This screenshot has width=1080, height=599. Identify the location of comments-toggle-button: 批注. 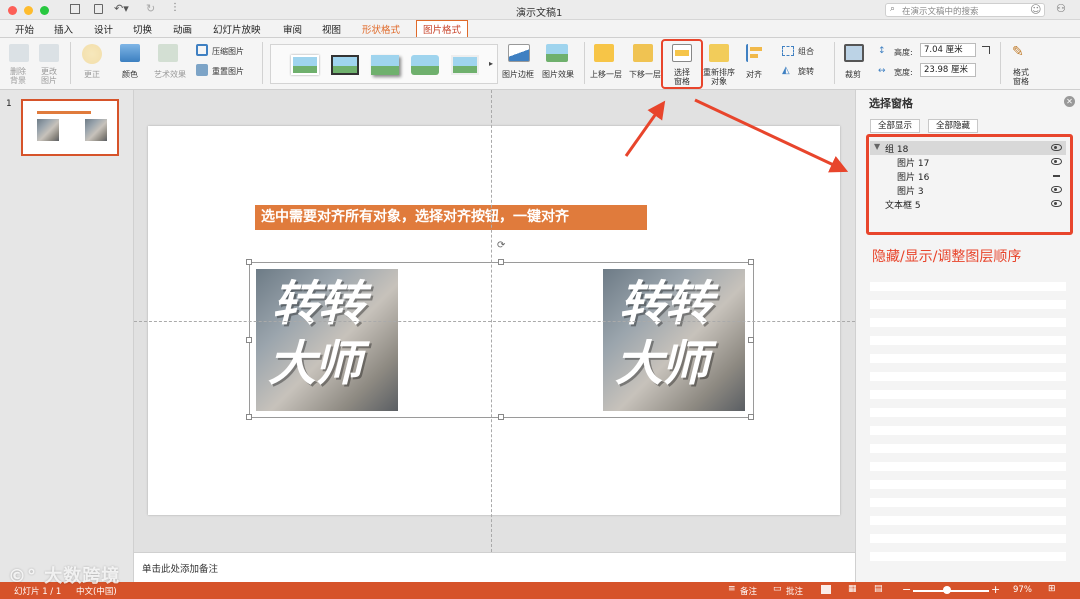
(794, 591).